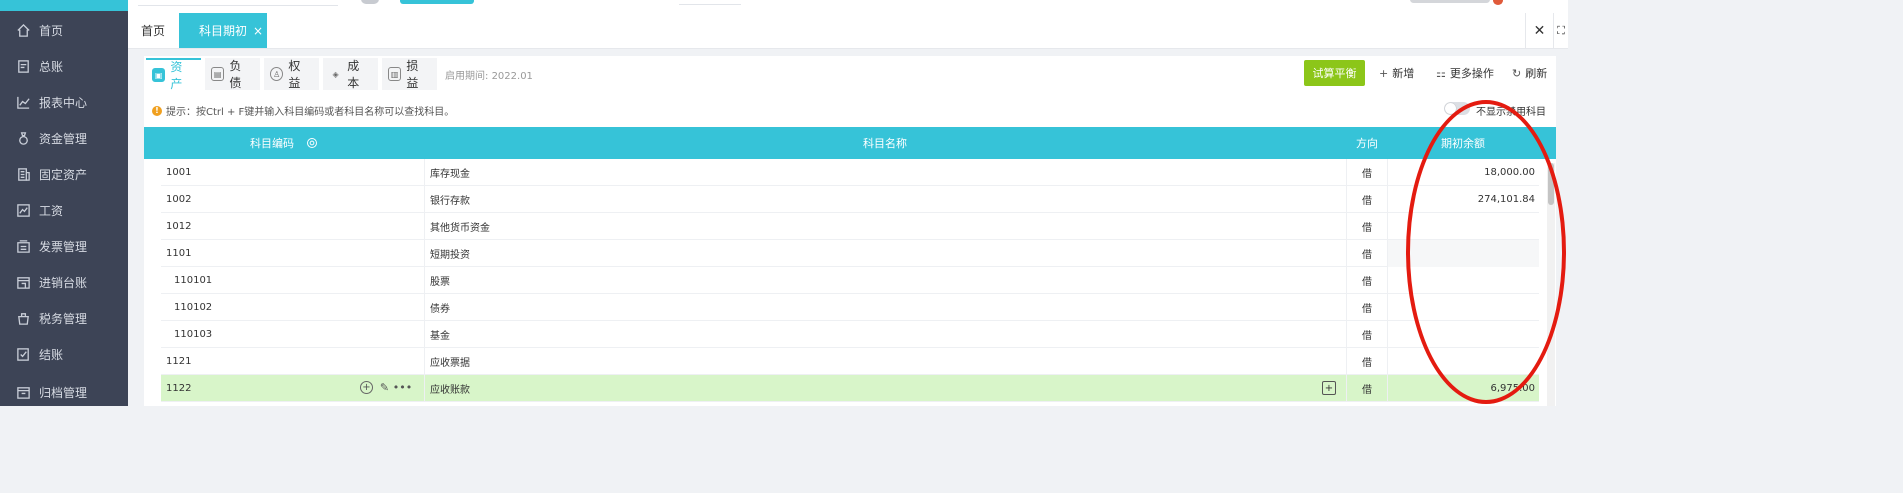 The height and width of the screenshot is (493, 1903). I want to click on refresh-label: 刷新, so click(1536, 73).